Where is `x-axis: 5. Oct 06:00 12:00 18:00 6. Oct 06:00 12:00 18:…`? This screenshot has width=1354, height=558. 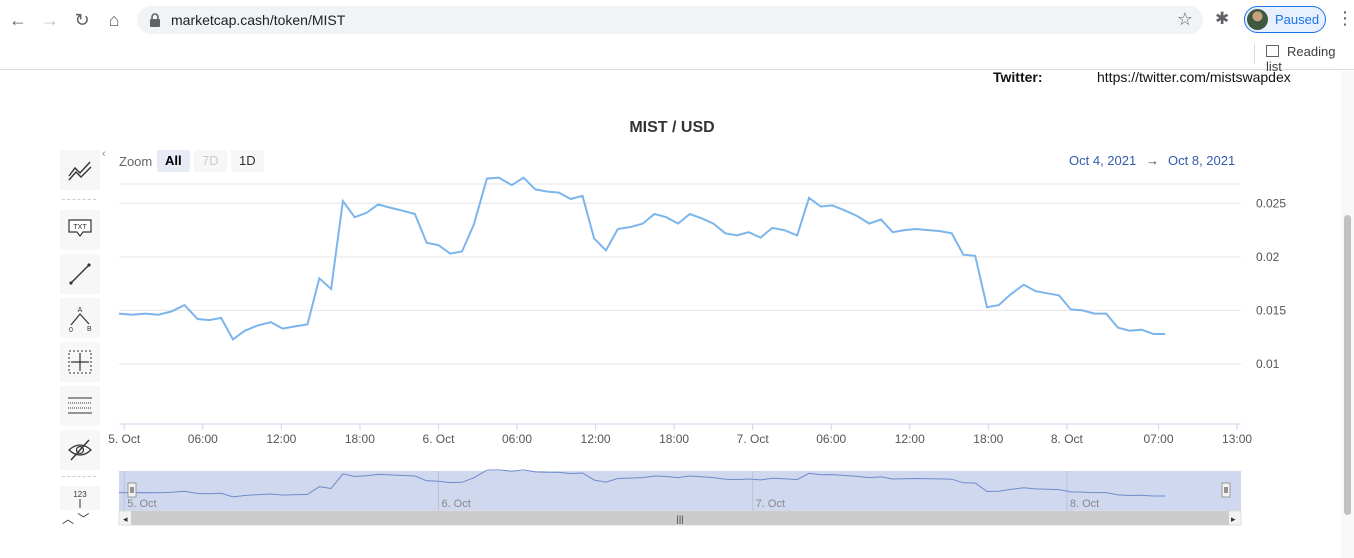
x-axis: 5. Oct 06:00 12:00 18:00 6. Oct 06:00 12:00 18:… is located at coordinates (680, 435).